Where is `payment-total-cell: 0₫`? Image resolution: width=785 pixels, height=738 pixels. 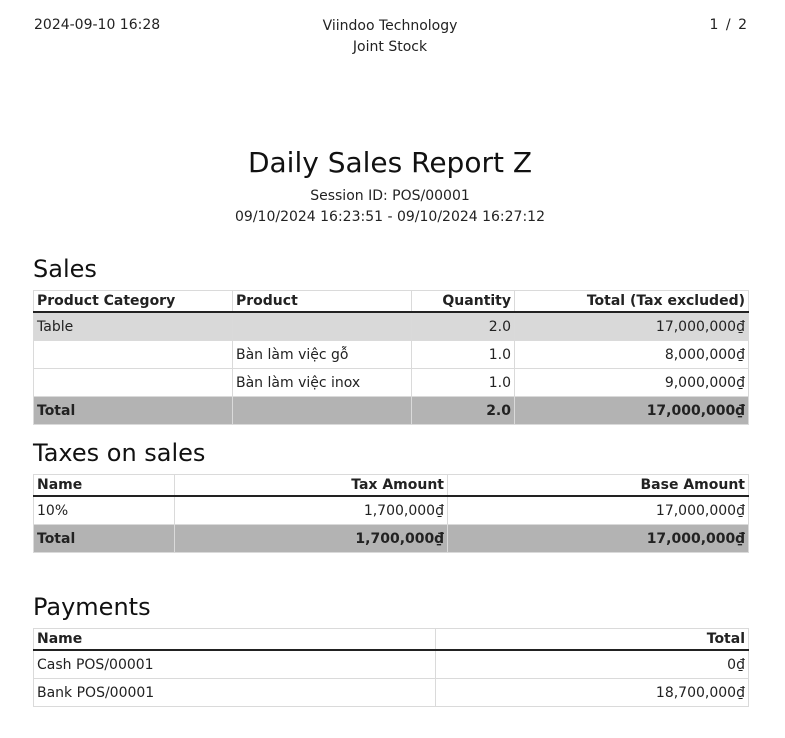 payment-total-cell: 0₫ is located at coordinates (592, 664).